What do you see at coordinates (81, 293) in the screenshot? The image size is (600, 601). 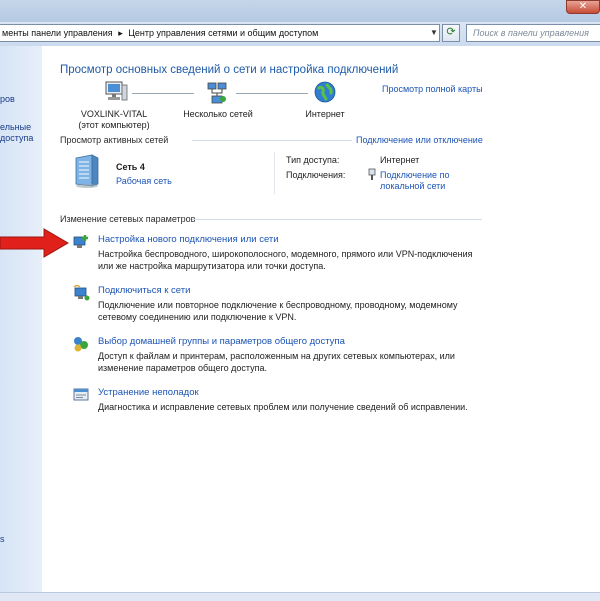 I see `connect-network-icon` at bounding box center [81, 293].